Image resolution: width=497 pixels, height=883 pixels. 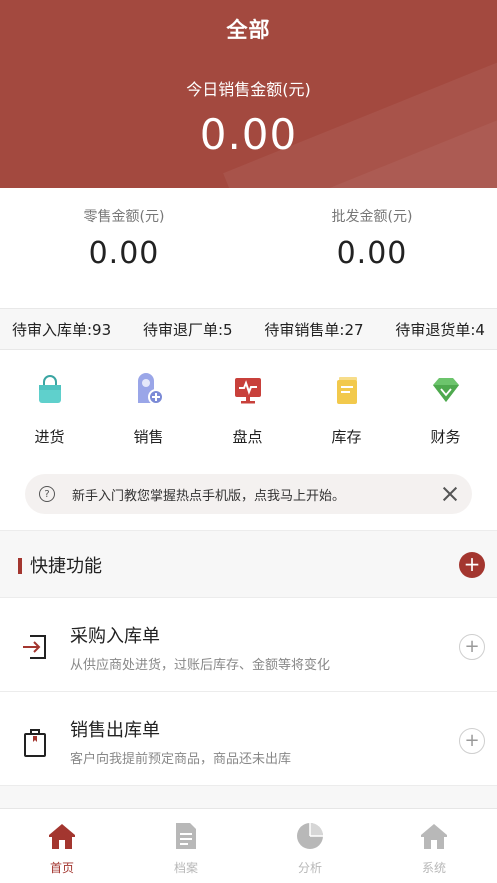 What do you see at coordinates (248, 329) in the screenshot?
I see `pending-orders-bar: 待审入库单:93 待审退厂单:5 待审销售单:27 待审退货单:4` at bounding box center [248, 329].